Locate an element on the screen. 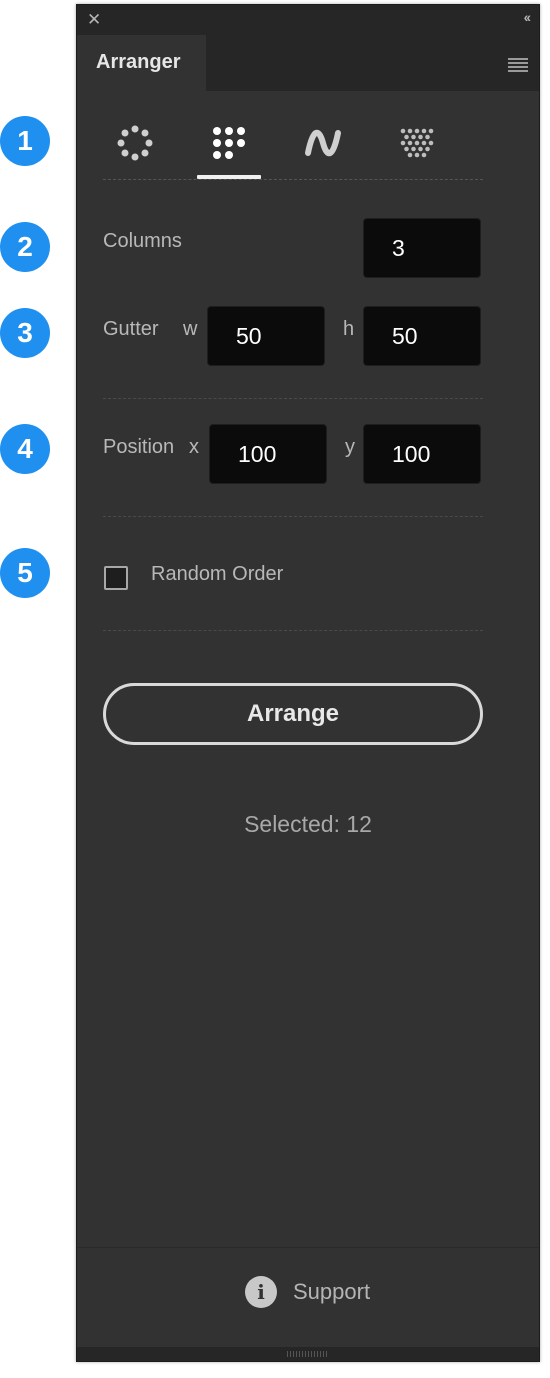 This screenshot has width=550, height=1378. support-label: Support is located at coordinates (332, 1291).